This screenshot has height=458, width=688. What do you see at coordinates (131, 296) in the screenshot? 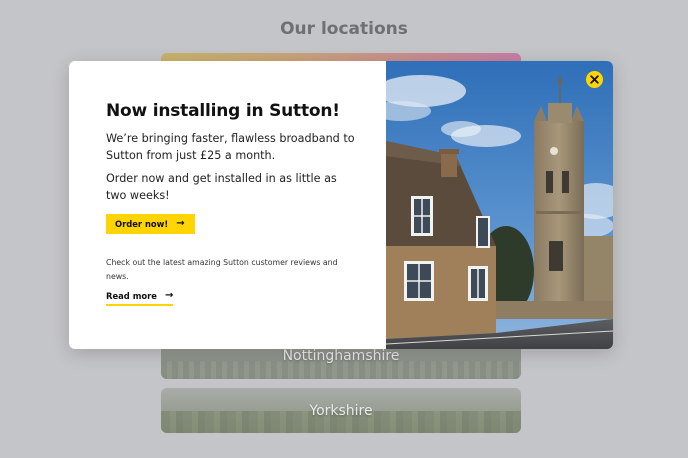
I see `read-more-label: Read more` at bounding box center [131, 296].